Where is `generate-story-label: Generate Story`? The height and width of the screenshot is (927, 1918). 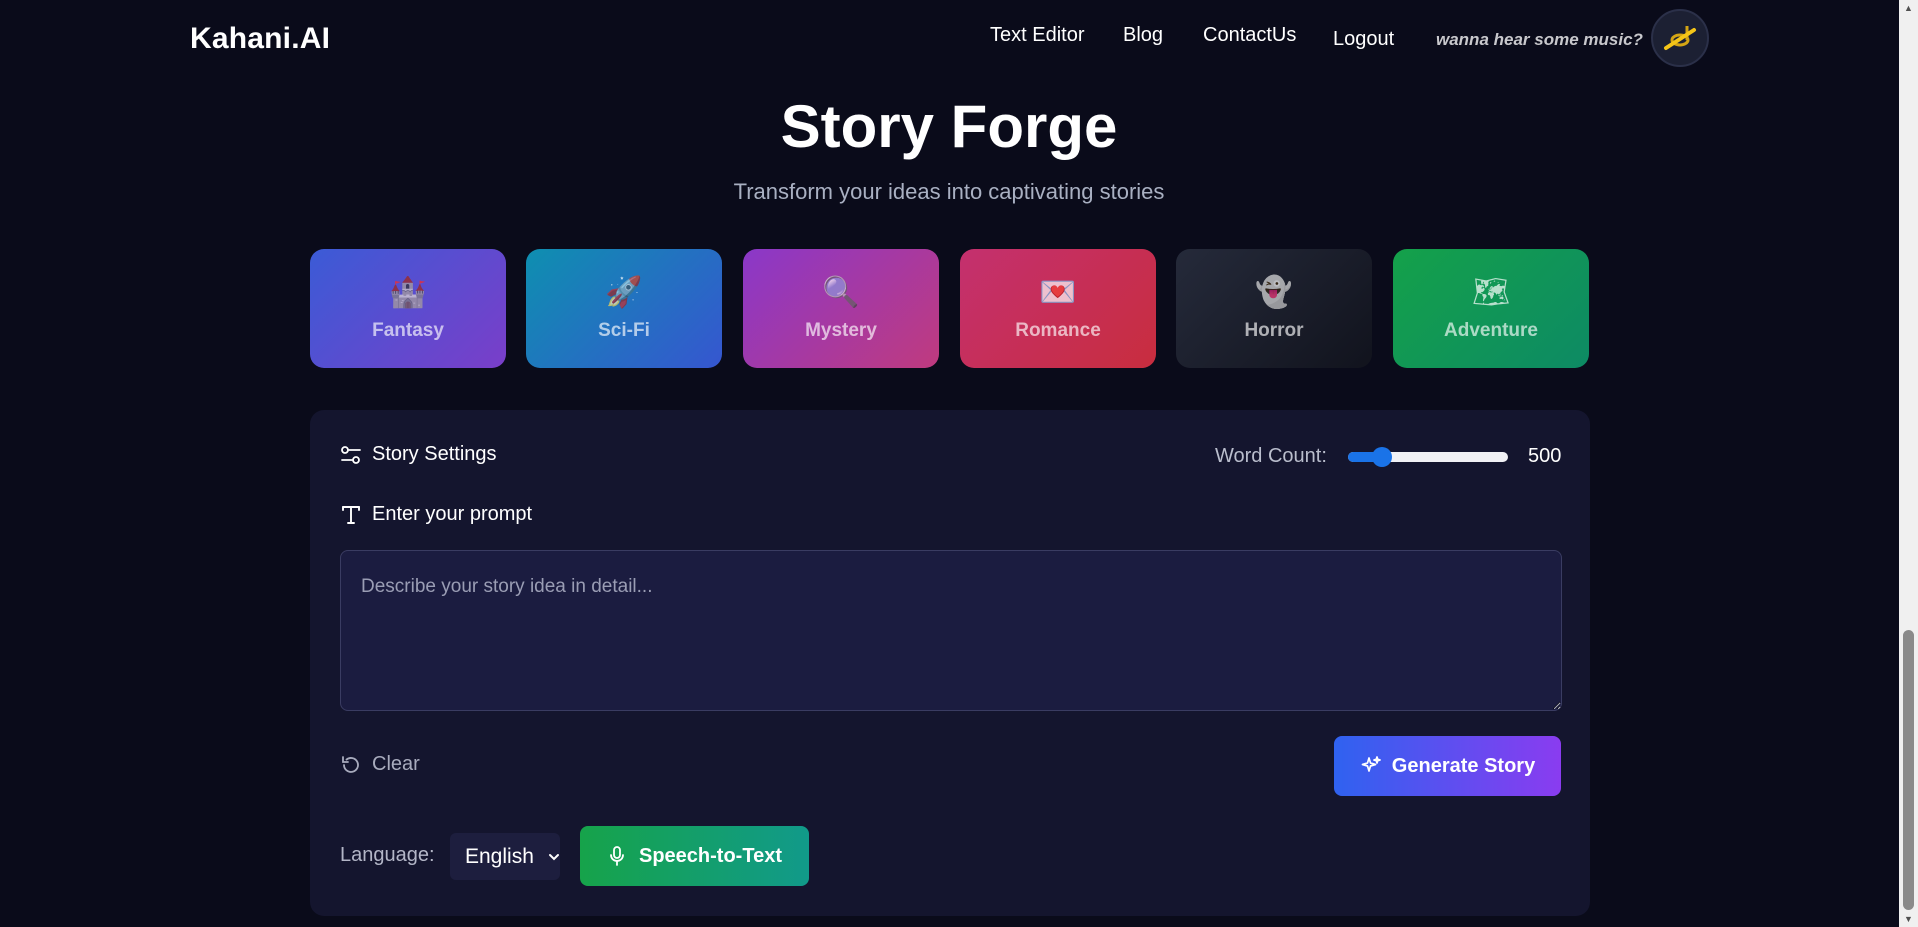 generate-story-label: Generate Story is located at coordinates (1463, 765).